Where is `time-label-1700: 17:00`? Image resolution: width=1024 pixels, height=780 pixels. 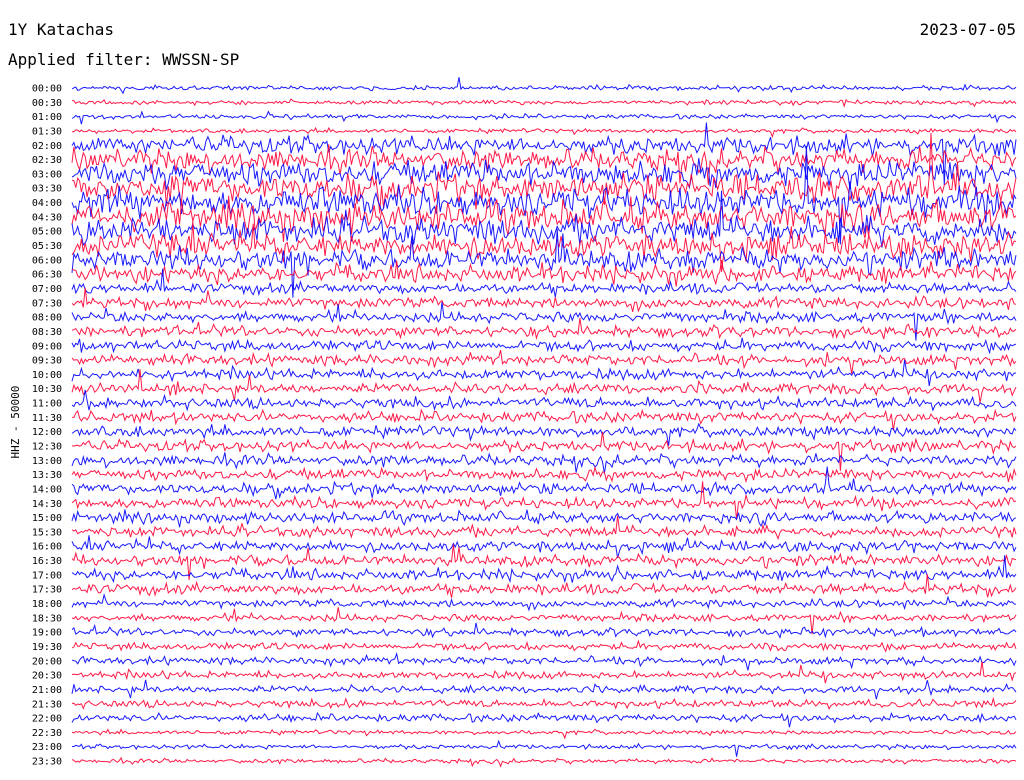 time-label-1700: 17:00 is located at coordinates (47, 575).